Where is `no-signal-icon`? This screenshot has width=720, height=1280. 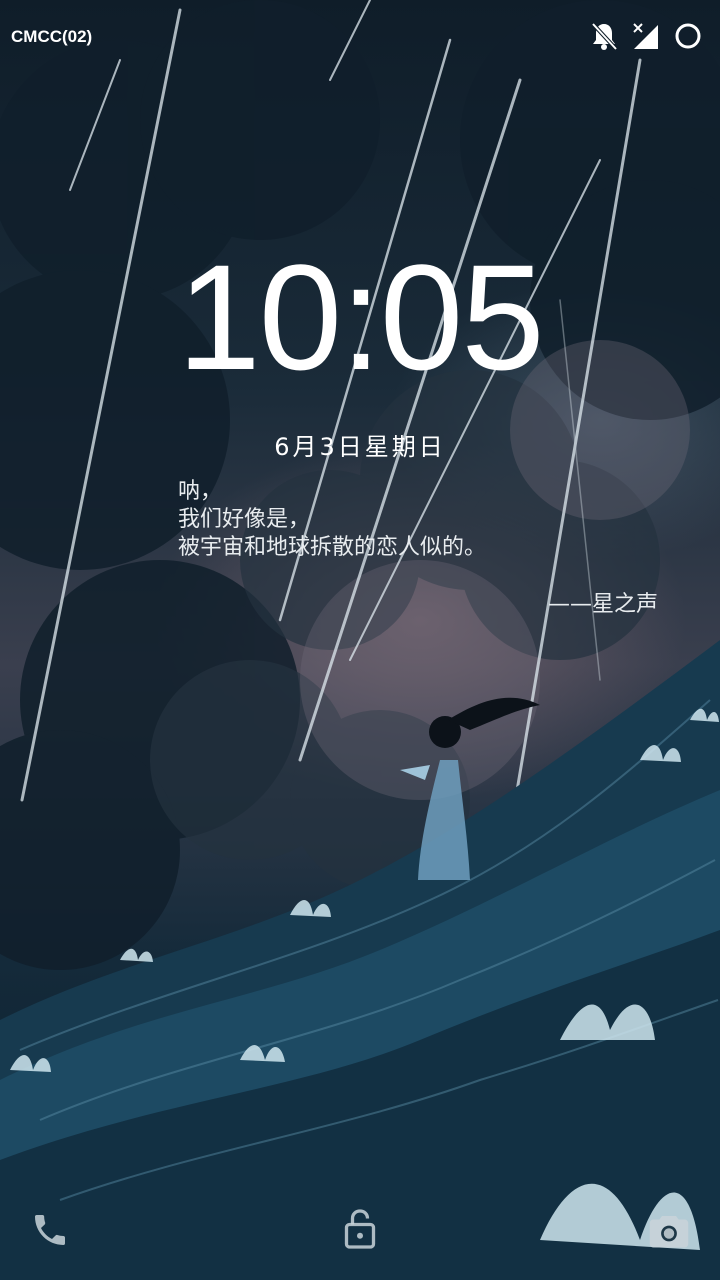
no-signal-icon is located at coordinates (645, 36).